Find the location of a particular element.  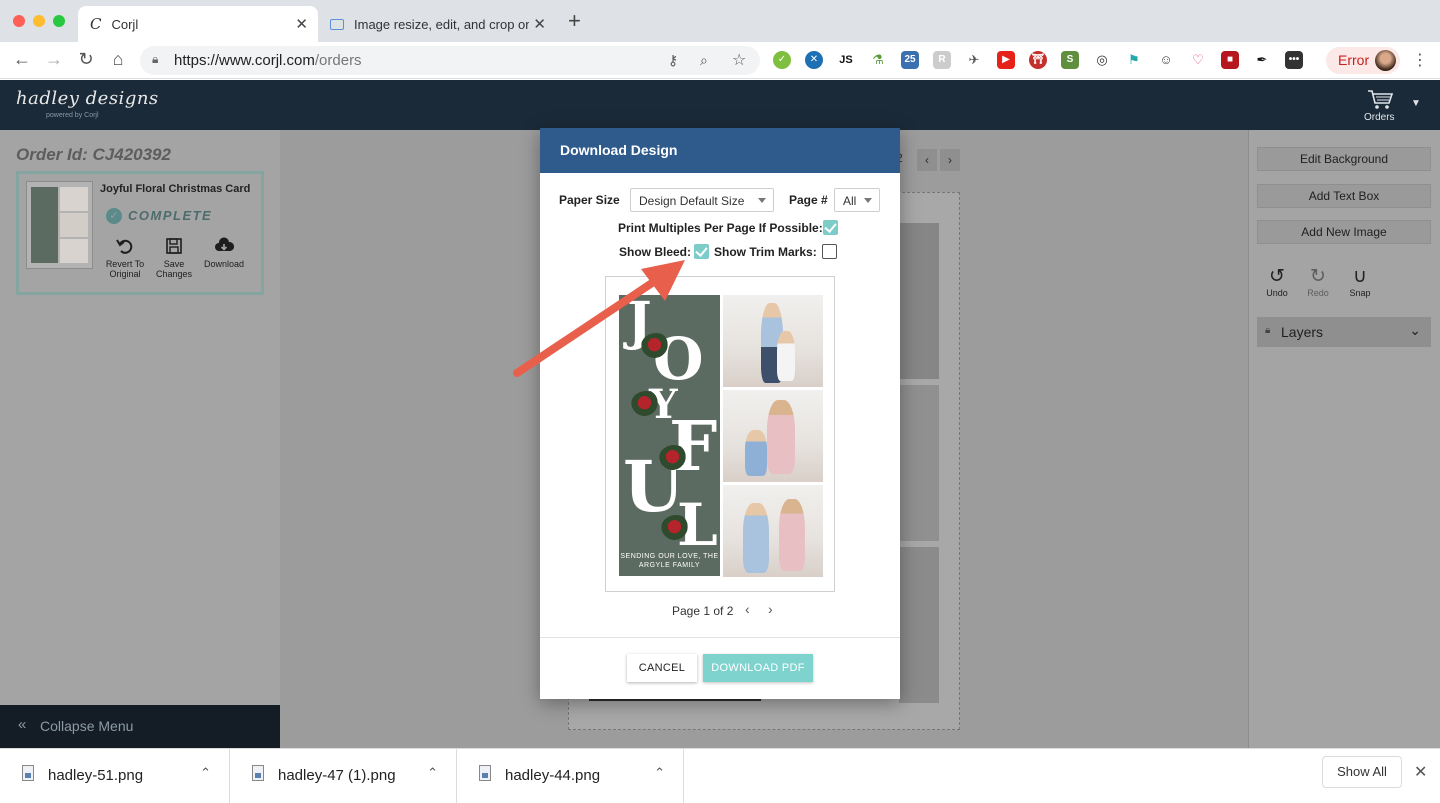

reload-icon: ↻ is located at coordinates (86, 59).